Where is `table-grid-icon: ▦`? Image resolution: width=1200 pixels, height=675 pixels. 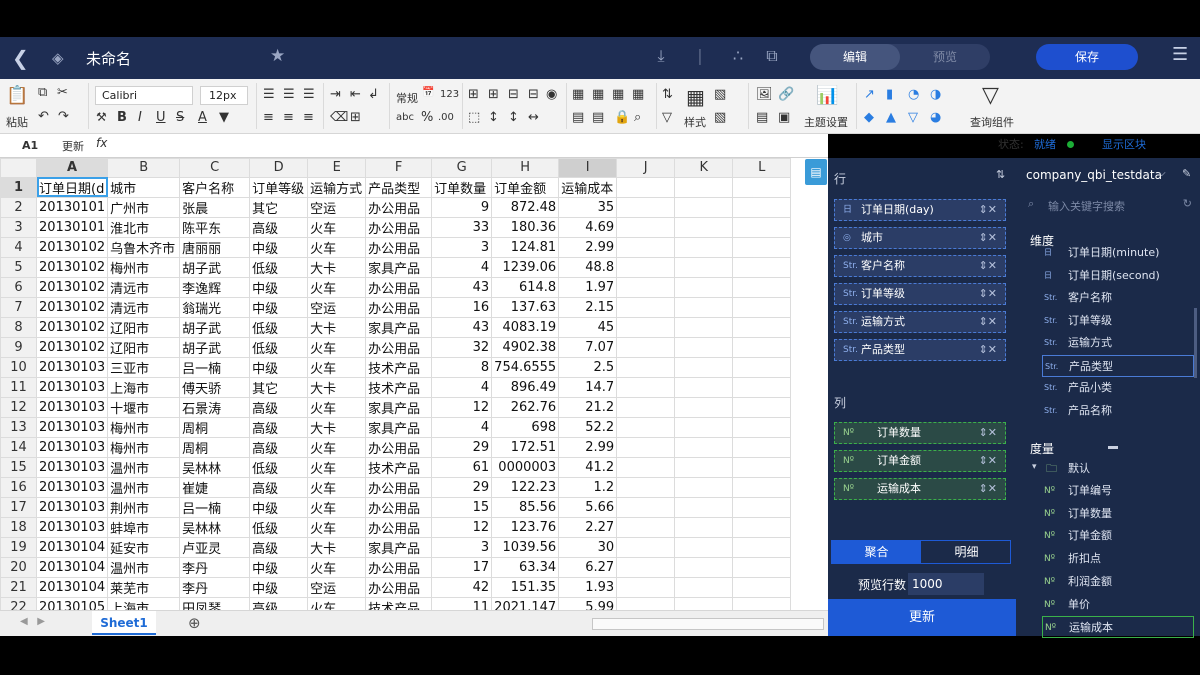
table-grid-icon: ▦ is located at coordinates (578, 94).